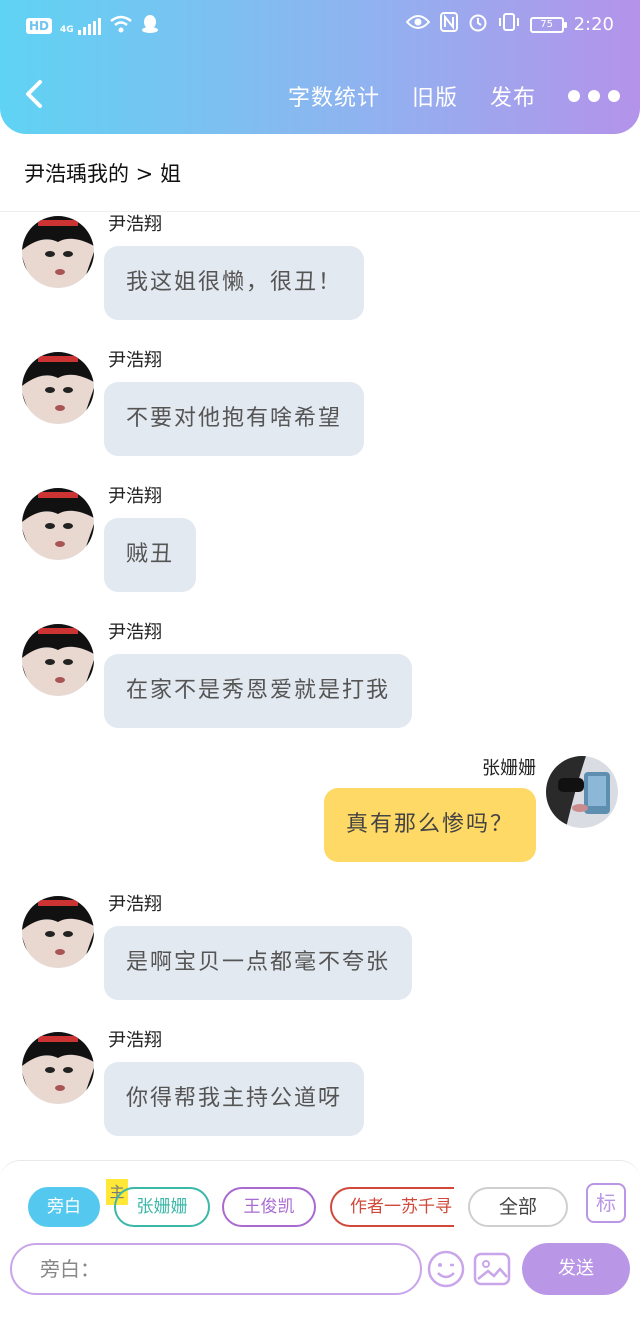 This screenshot has height=1330, width=640. I want to click on top-bar: HD 4G 75 2:20 字数统计 旧版 发布, so click(320, 67).